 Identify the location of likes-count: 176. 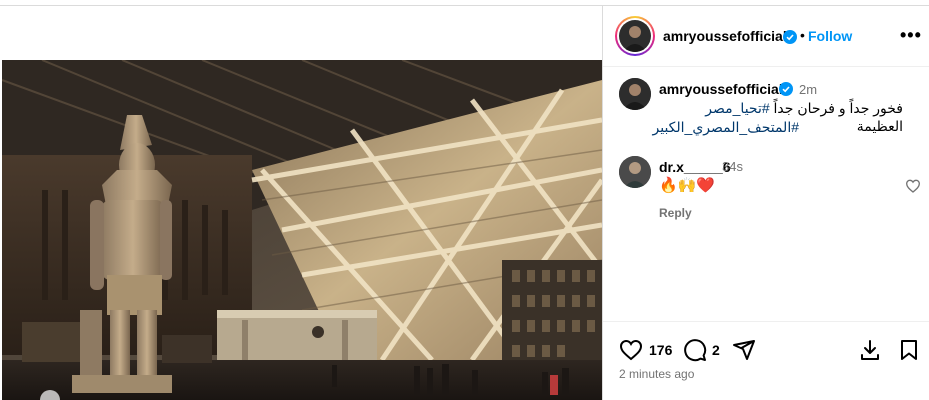
(661, 350).